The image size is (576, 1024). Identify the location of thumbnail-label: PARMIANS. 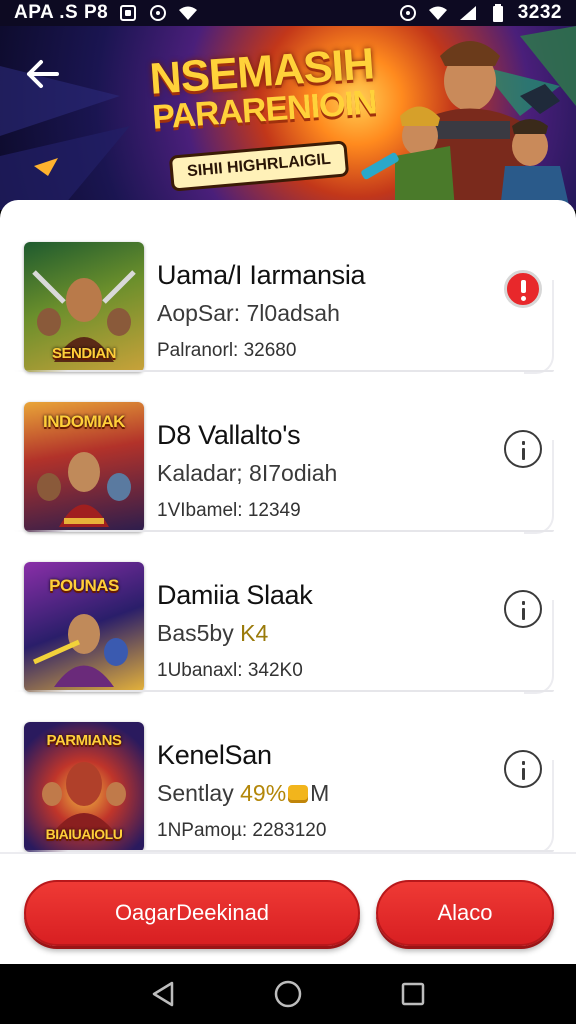
(84, 740).